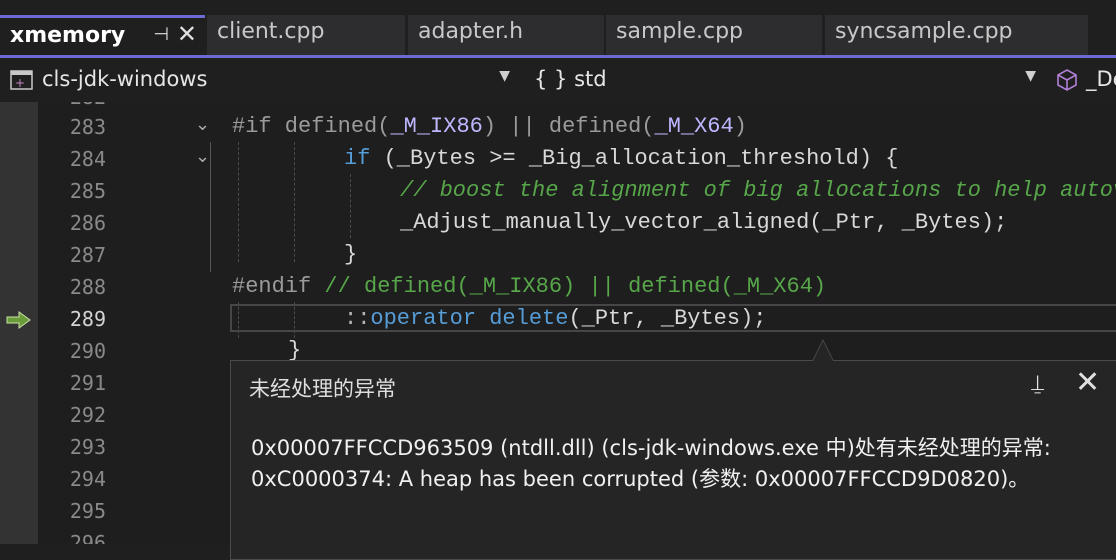 This screenshot has height=560, width=1116. I want to click on line-number: 295, so click(87, 511).